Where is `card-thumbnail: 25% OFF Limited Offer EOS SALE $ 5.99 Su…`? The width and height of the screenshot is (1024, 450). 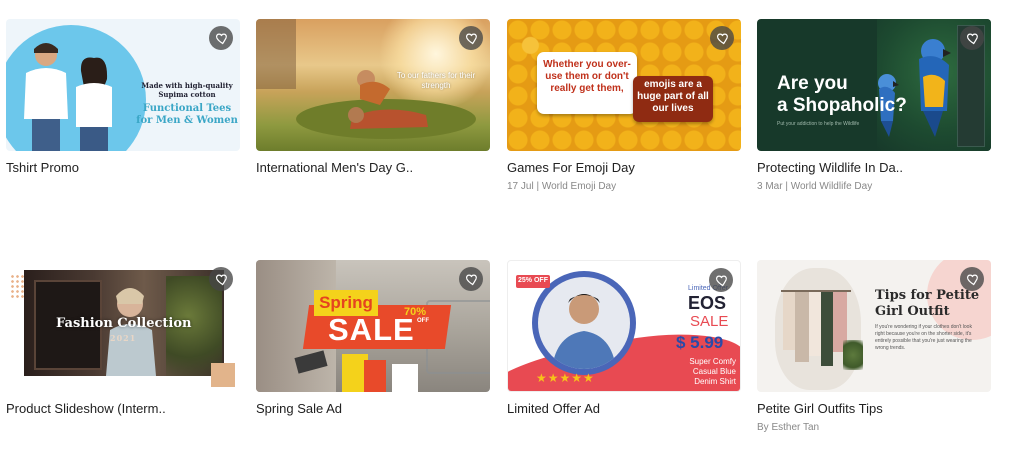 card-thumbnail: 25% OFF Limited Offer EOS SALE $ 5.99 Su… is located at coordinates (624, 326).